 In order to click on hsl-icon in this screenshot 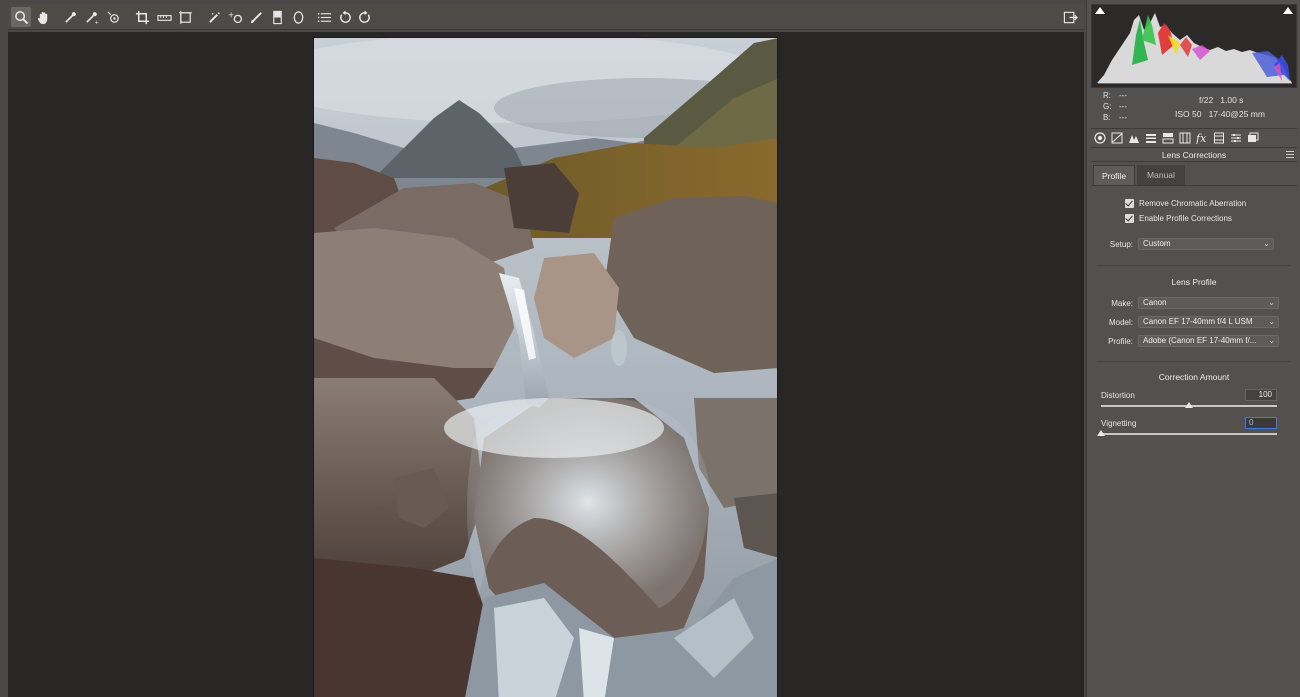, I will do `click(1150, 138)`.